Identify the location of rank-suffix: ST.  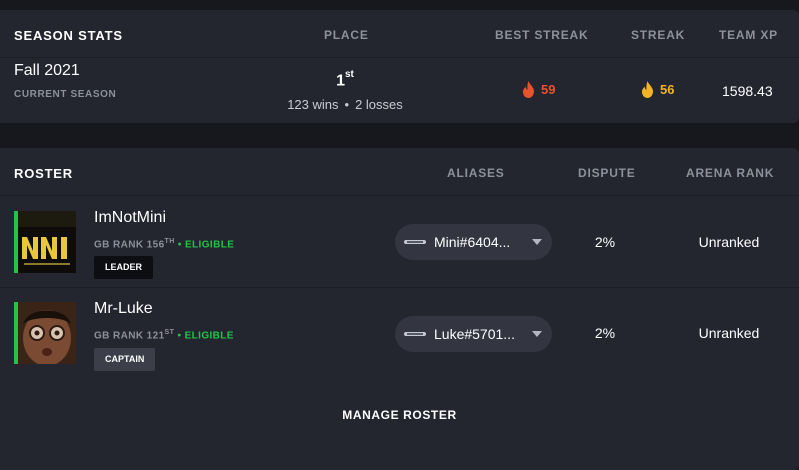
(169, 332).